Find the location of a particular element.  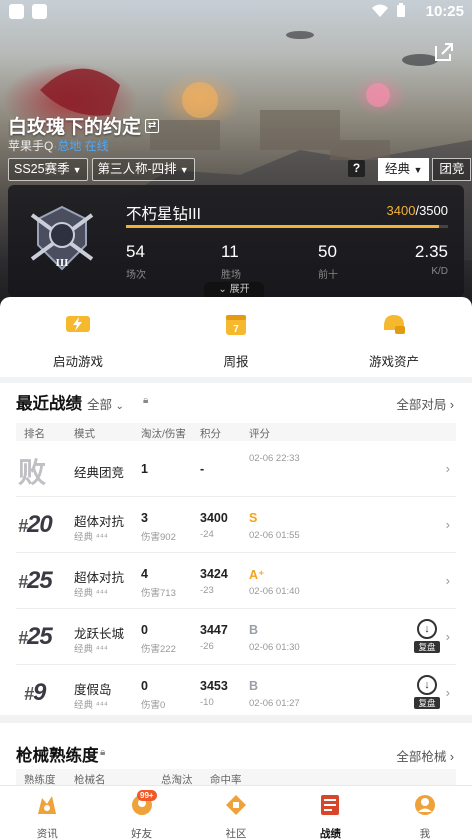

share-icon is located at coordinates (444, 52).